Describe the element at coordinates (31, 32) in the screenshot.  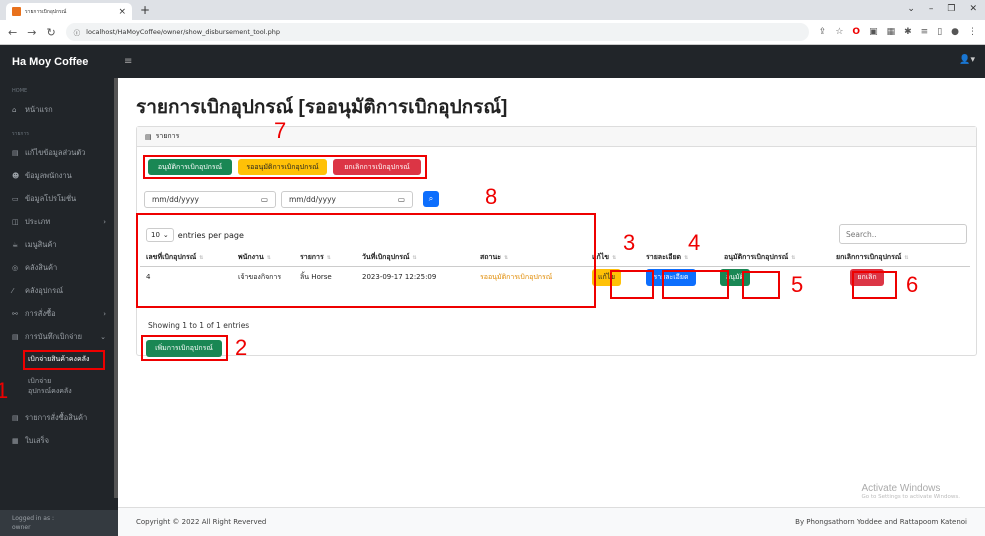
I see `forward-icon: →` at that location.